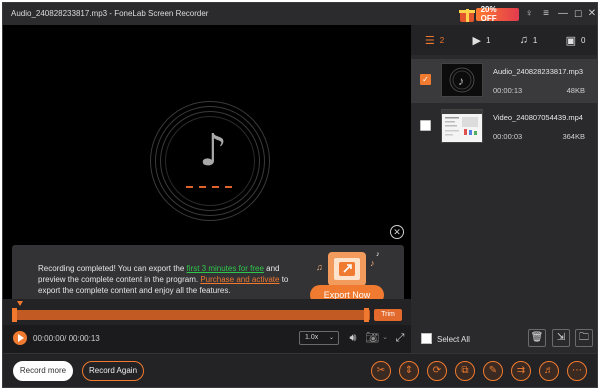  What do you see at coordinates (385, 338) in the screenshot?
I see `camera-options-icon: ⌄` at bounding box center [385, 338].